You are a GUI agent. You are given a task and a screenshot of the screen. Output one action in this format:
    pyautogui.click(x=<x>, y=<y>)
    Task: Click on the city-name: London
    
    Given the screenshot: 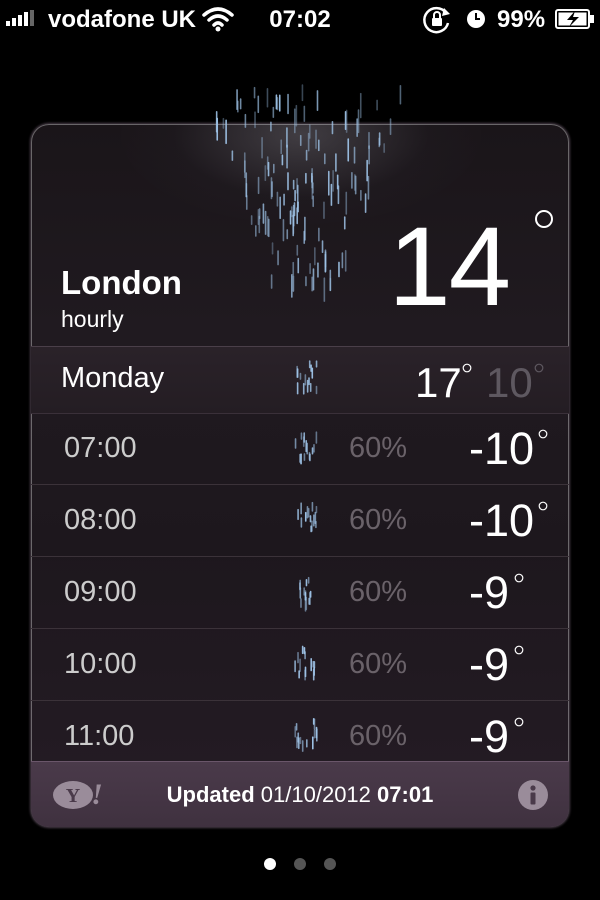 What is the action you would take?
    pyautogui.click(x=121, y=282)
    